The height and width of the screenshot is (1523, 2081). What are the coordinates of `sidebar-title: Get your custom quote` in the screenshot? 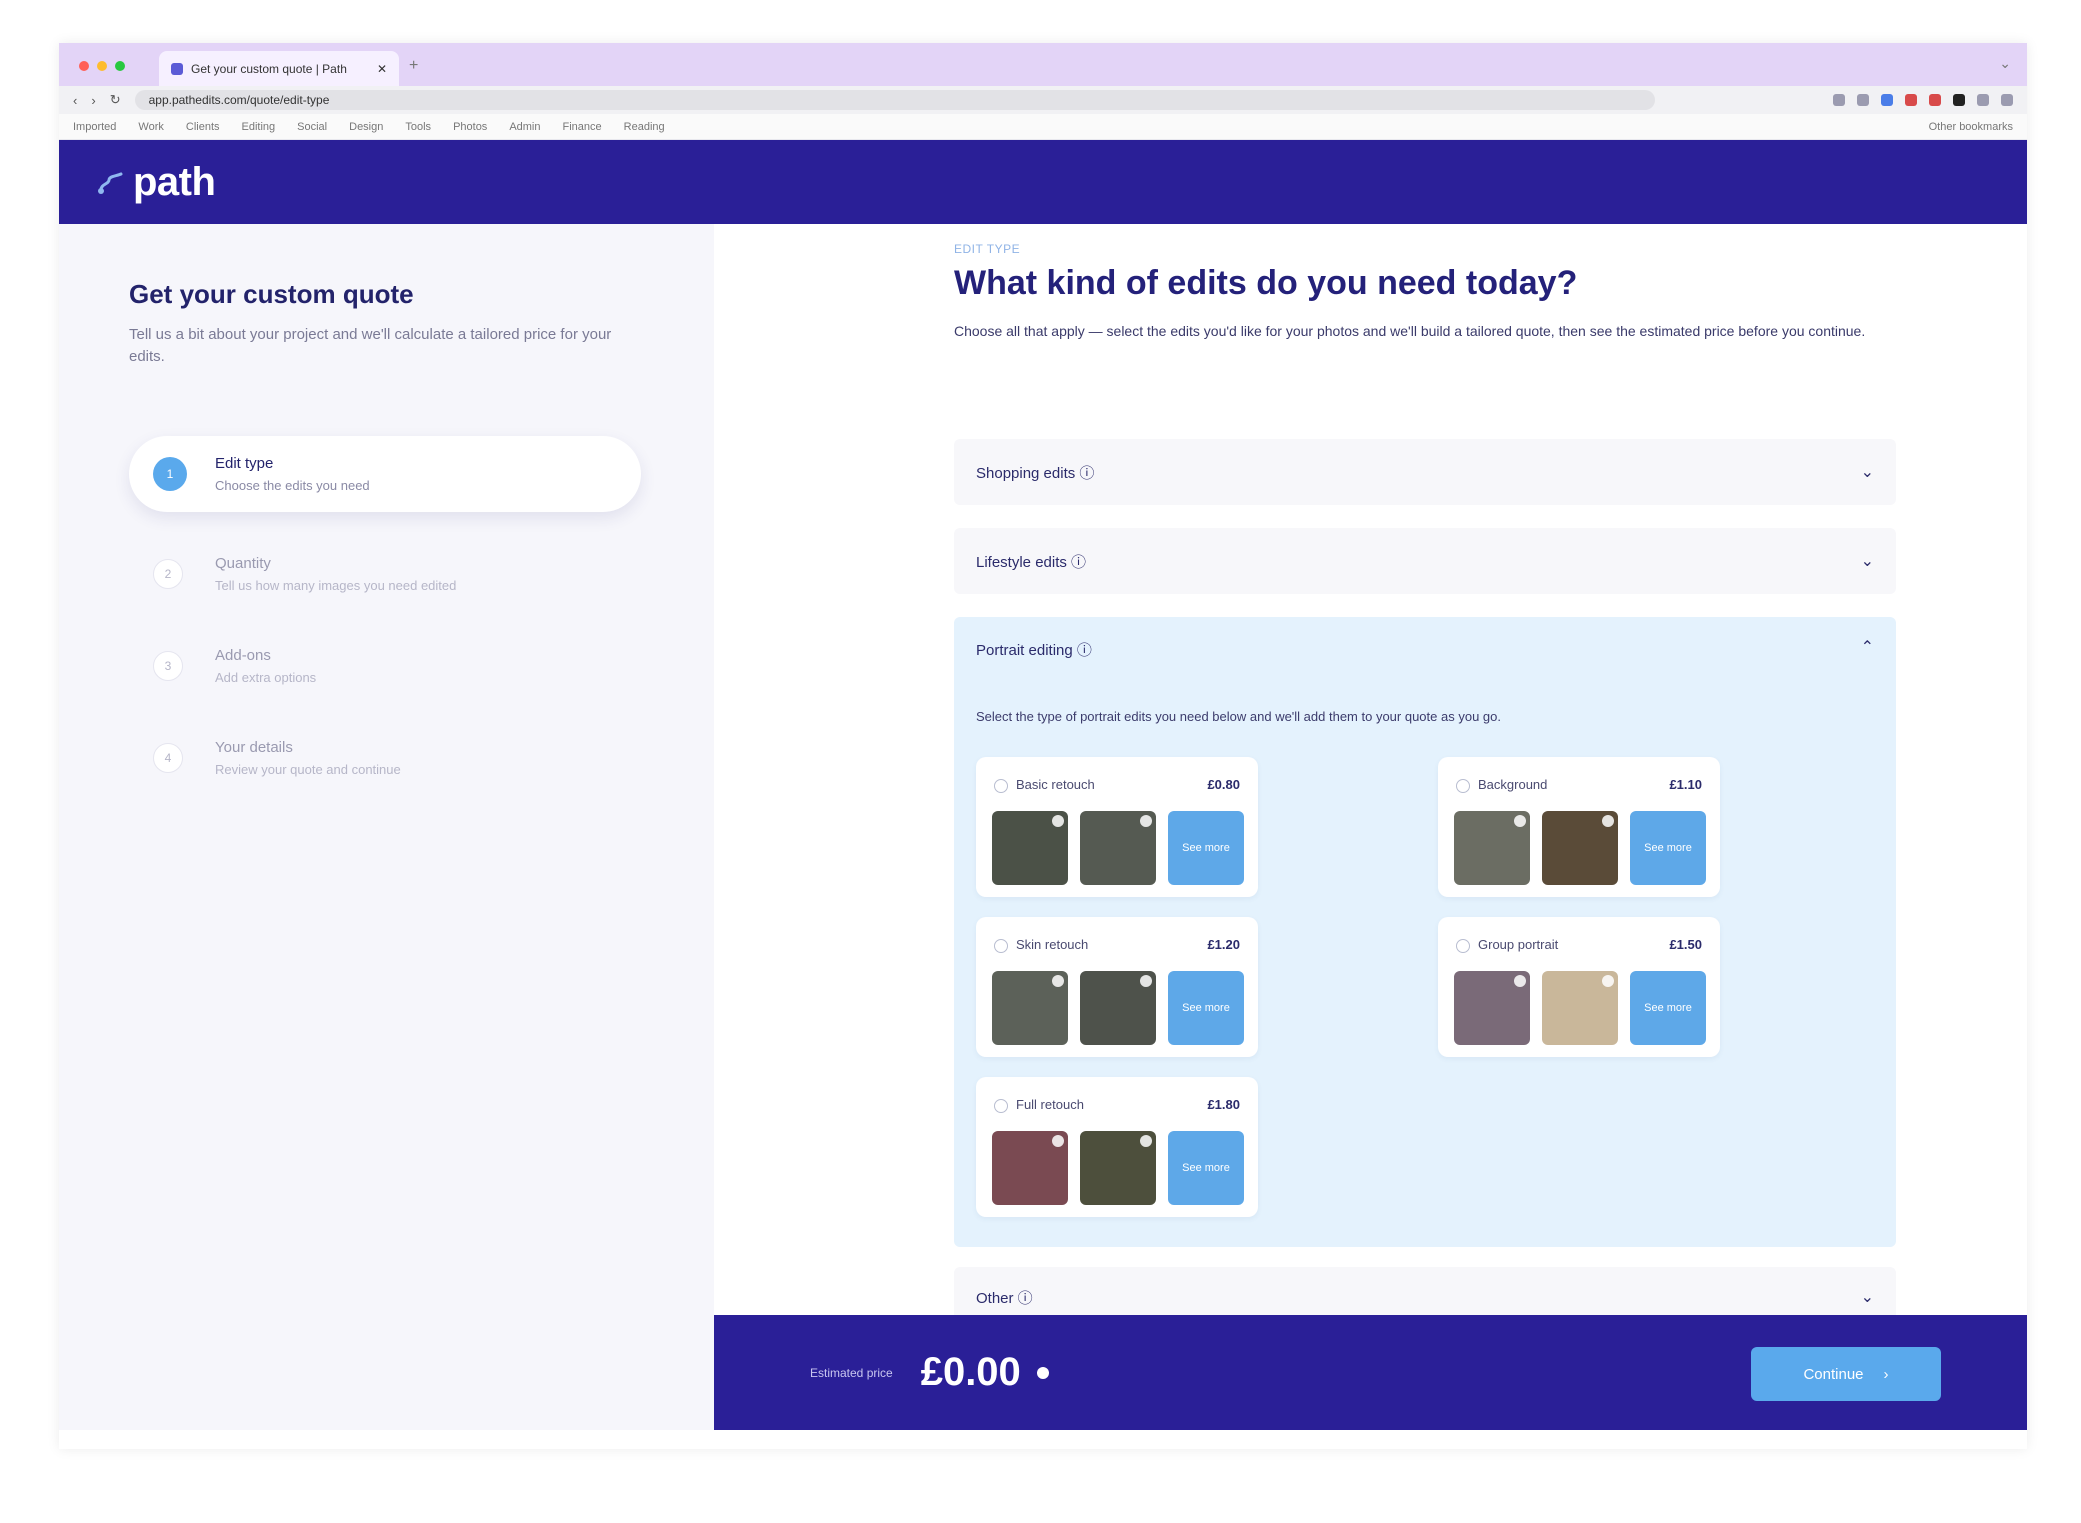 It's located at (271, 294).